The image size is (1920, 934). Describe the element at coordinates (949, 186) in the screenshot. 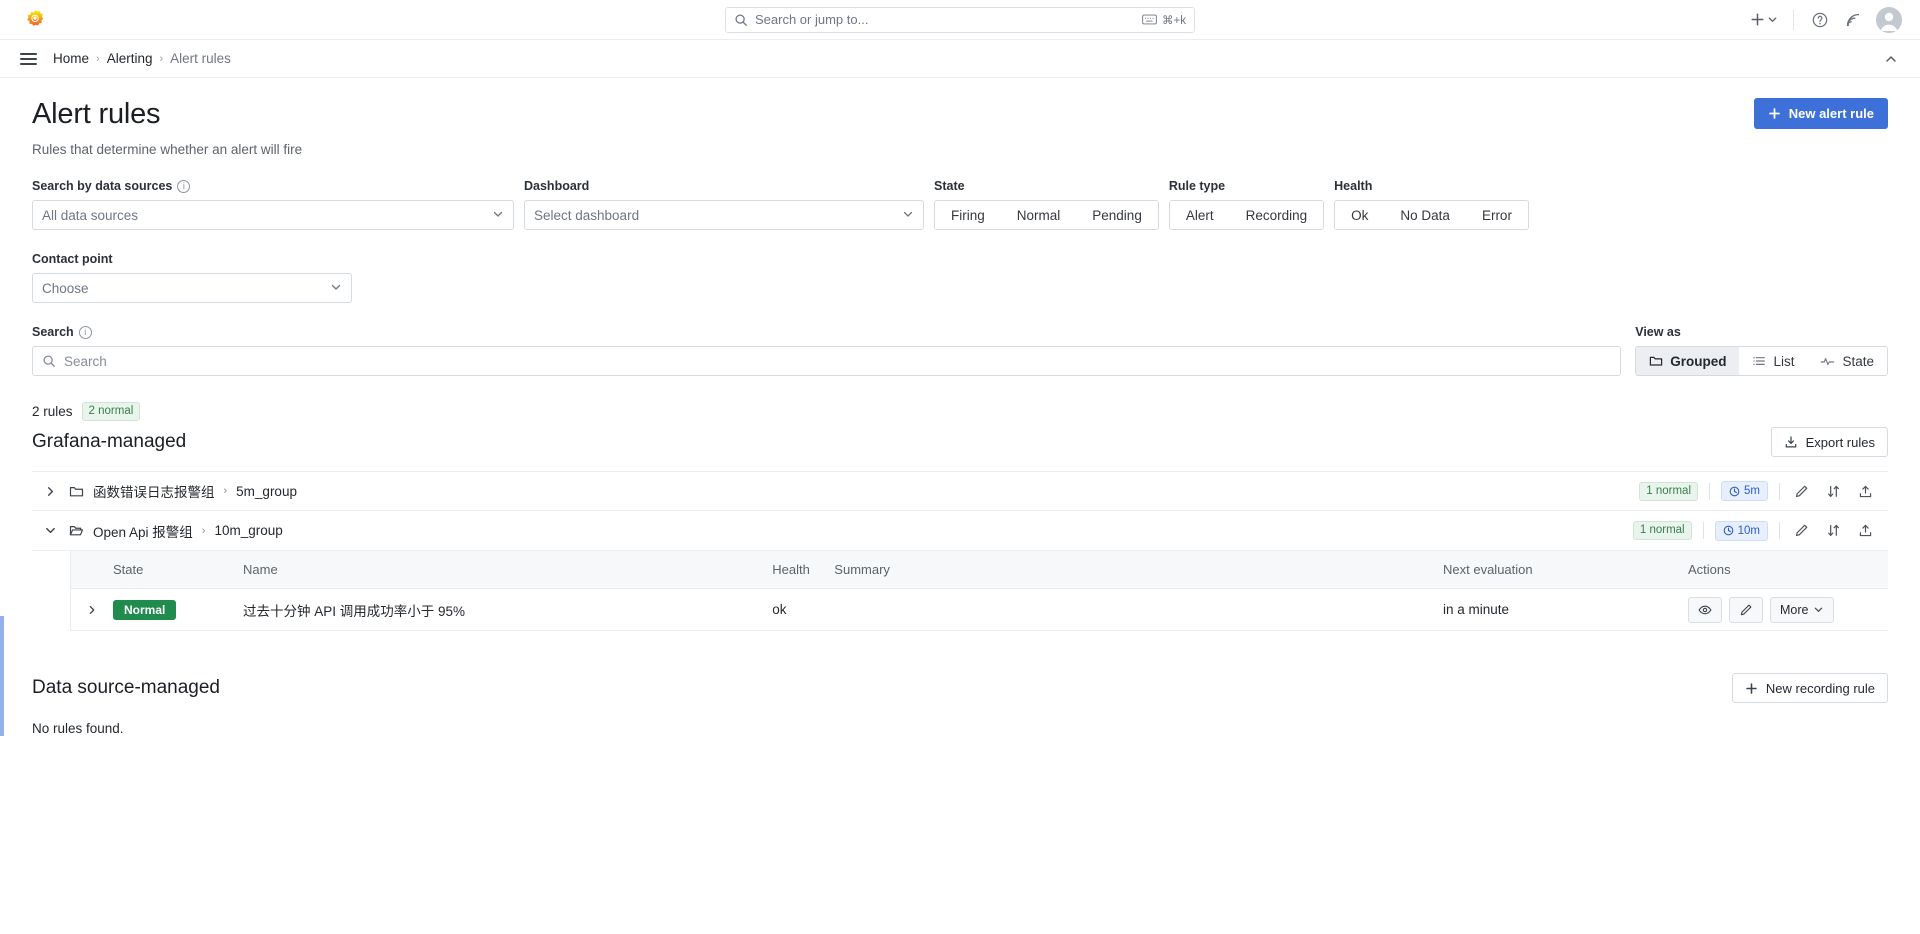

I see `state-label: State` at that location.